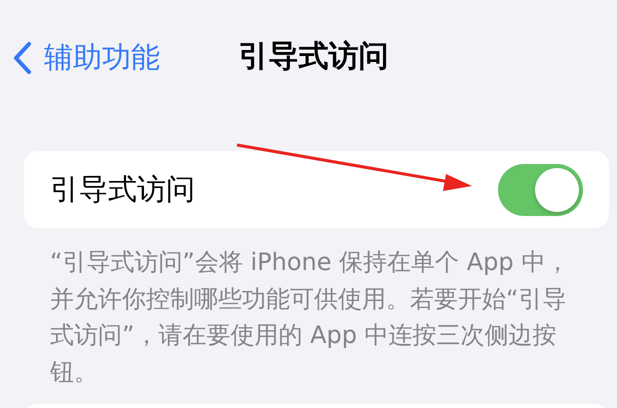 The width and height of the screenshot is (617, 408). I want to click on page-title: 引导式访问, so click(313, 57).